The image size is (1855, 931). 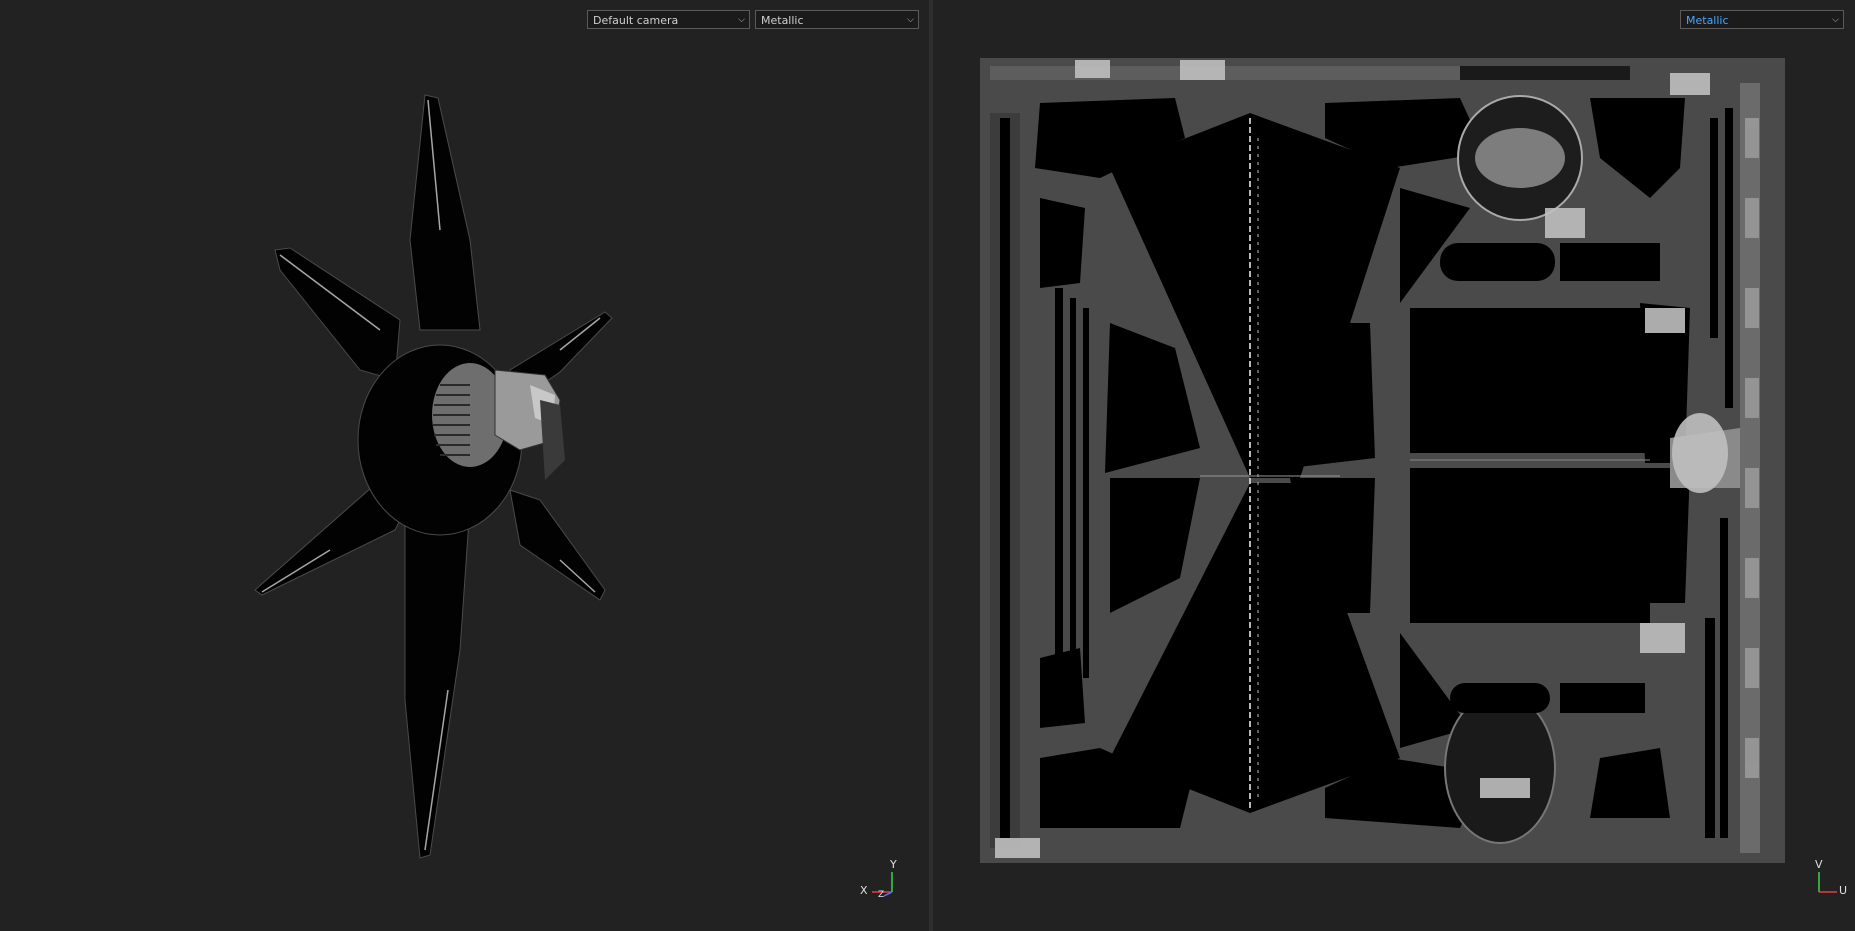 I want to click on axis-gizmo-3d: Y X Z, so click(x=878, y=880).